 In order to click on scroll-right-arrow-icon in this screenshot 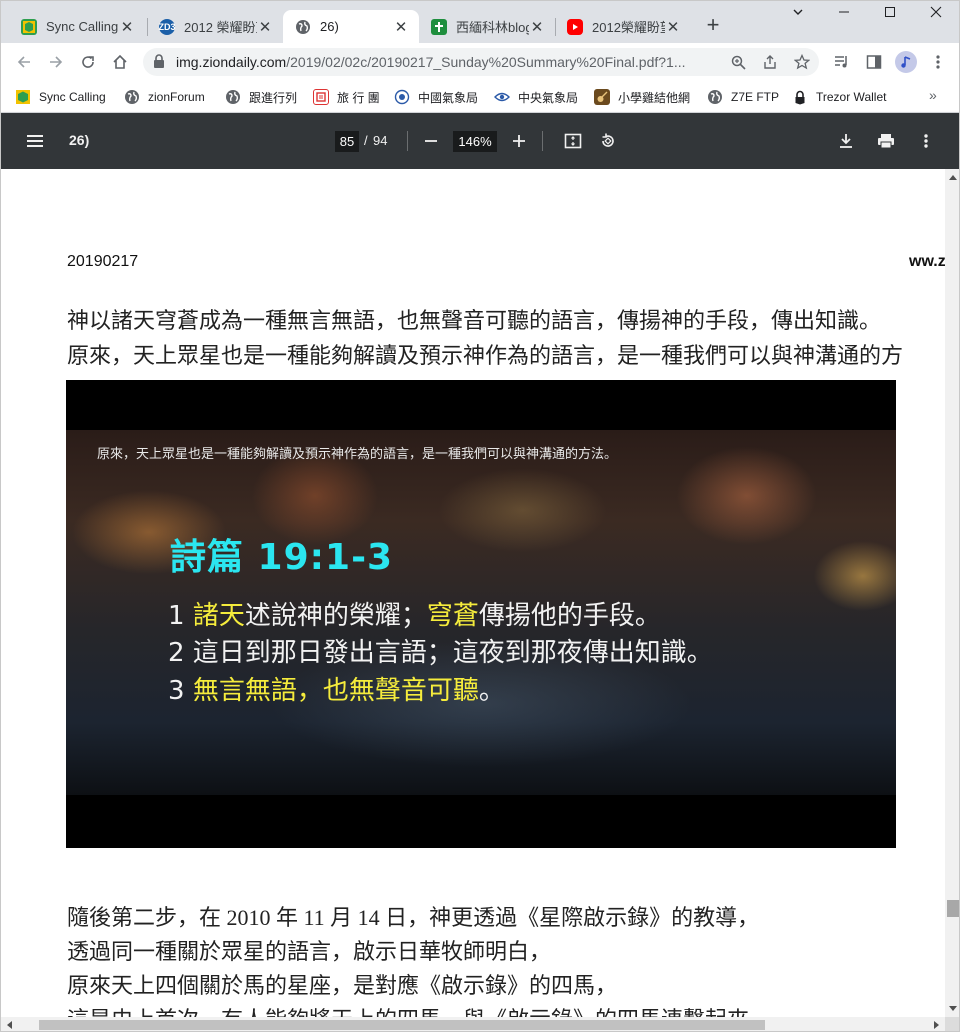, I will do `click(936, 1025)`.